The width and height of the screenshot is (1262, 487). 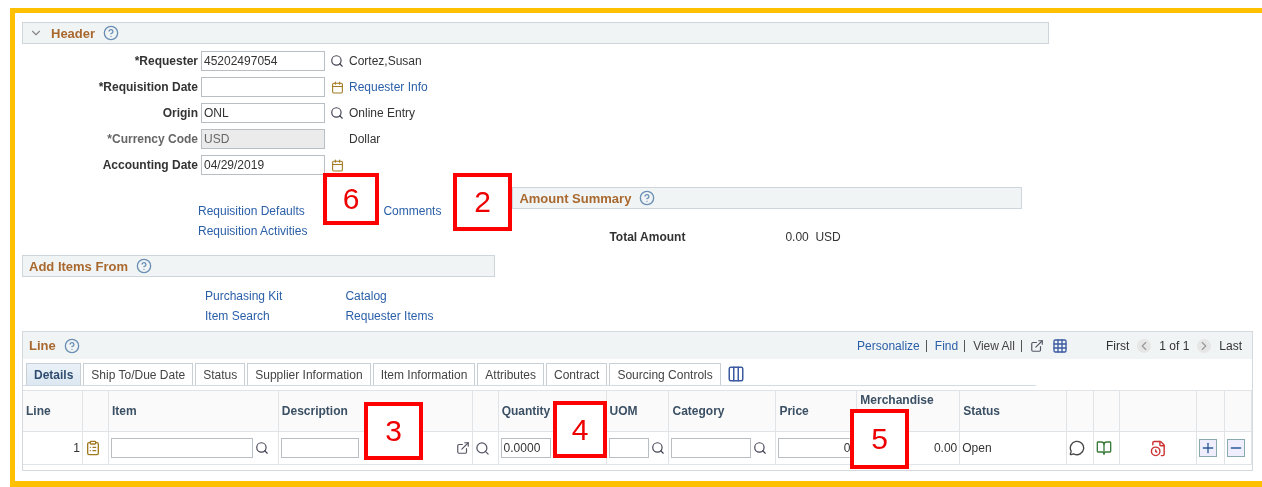 What do you see at coordinates (244, 316) in the screenshot?
I see `add-items-link: Item Search` at bounding box center [244, 316].